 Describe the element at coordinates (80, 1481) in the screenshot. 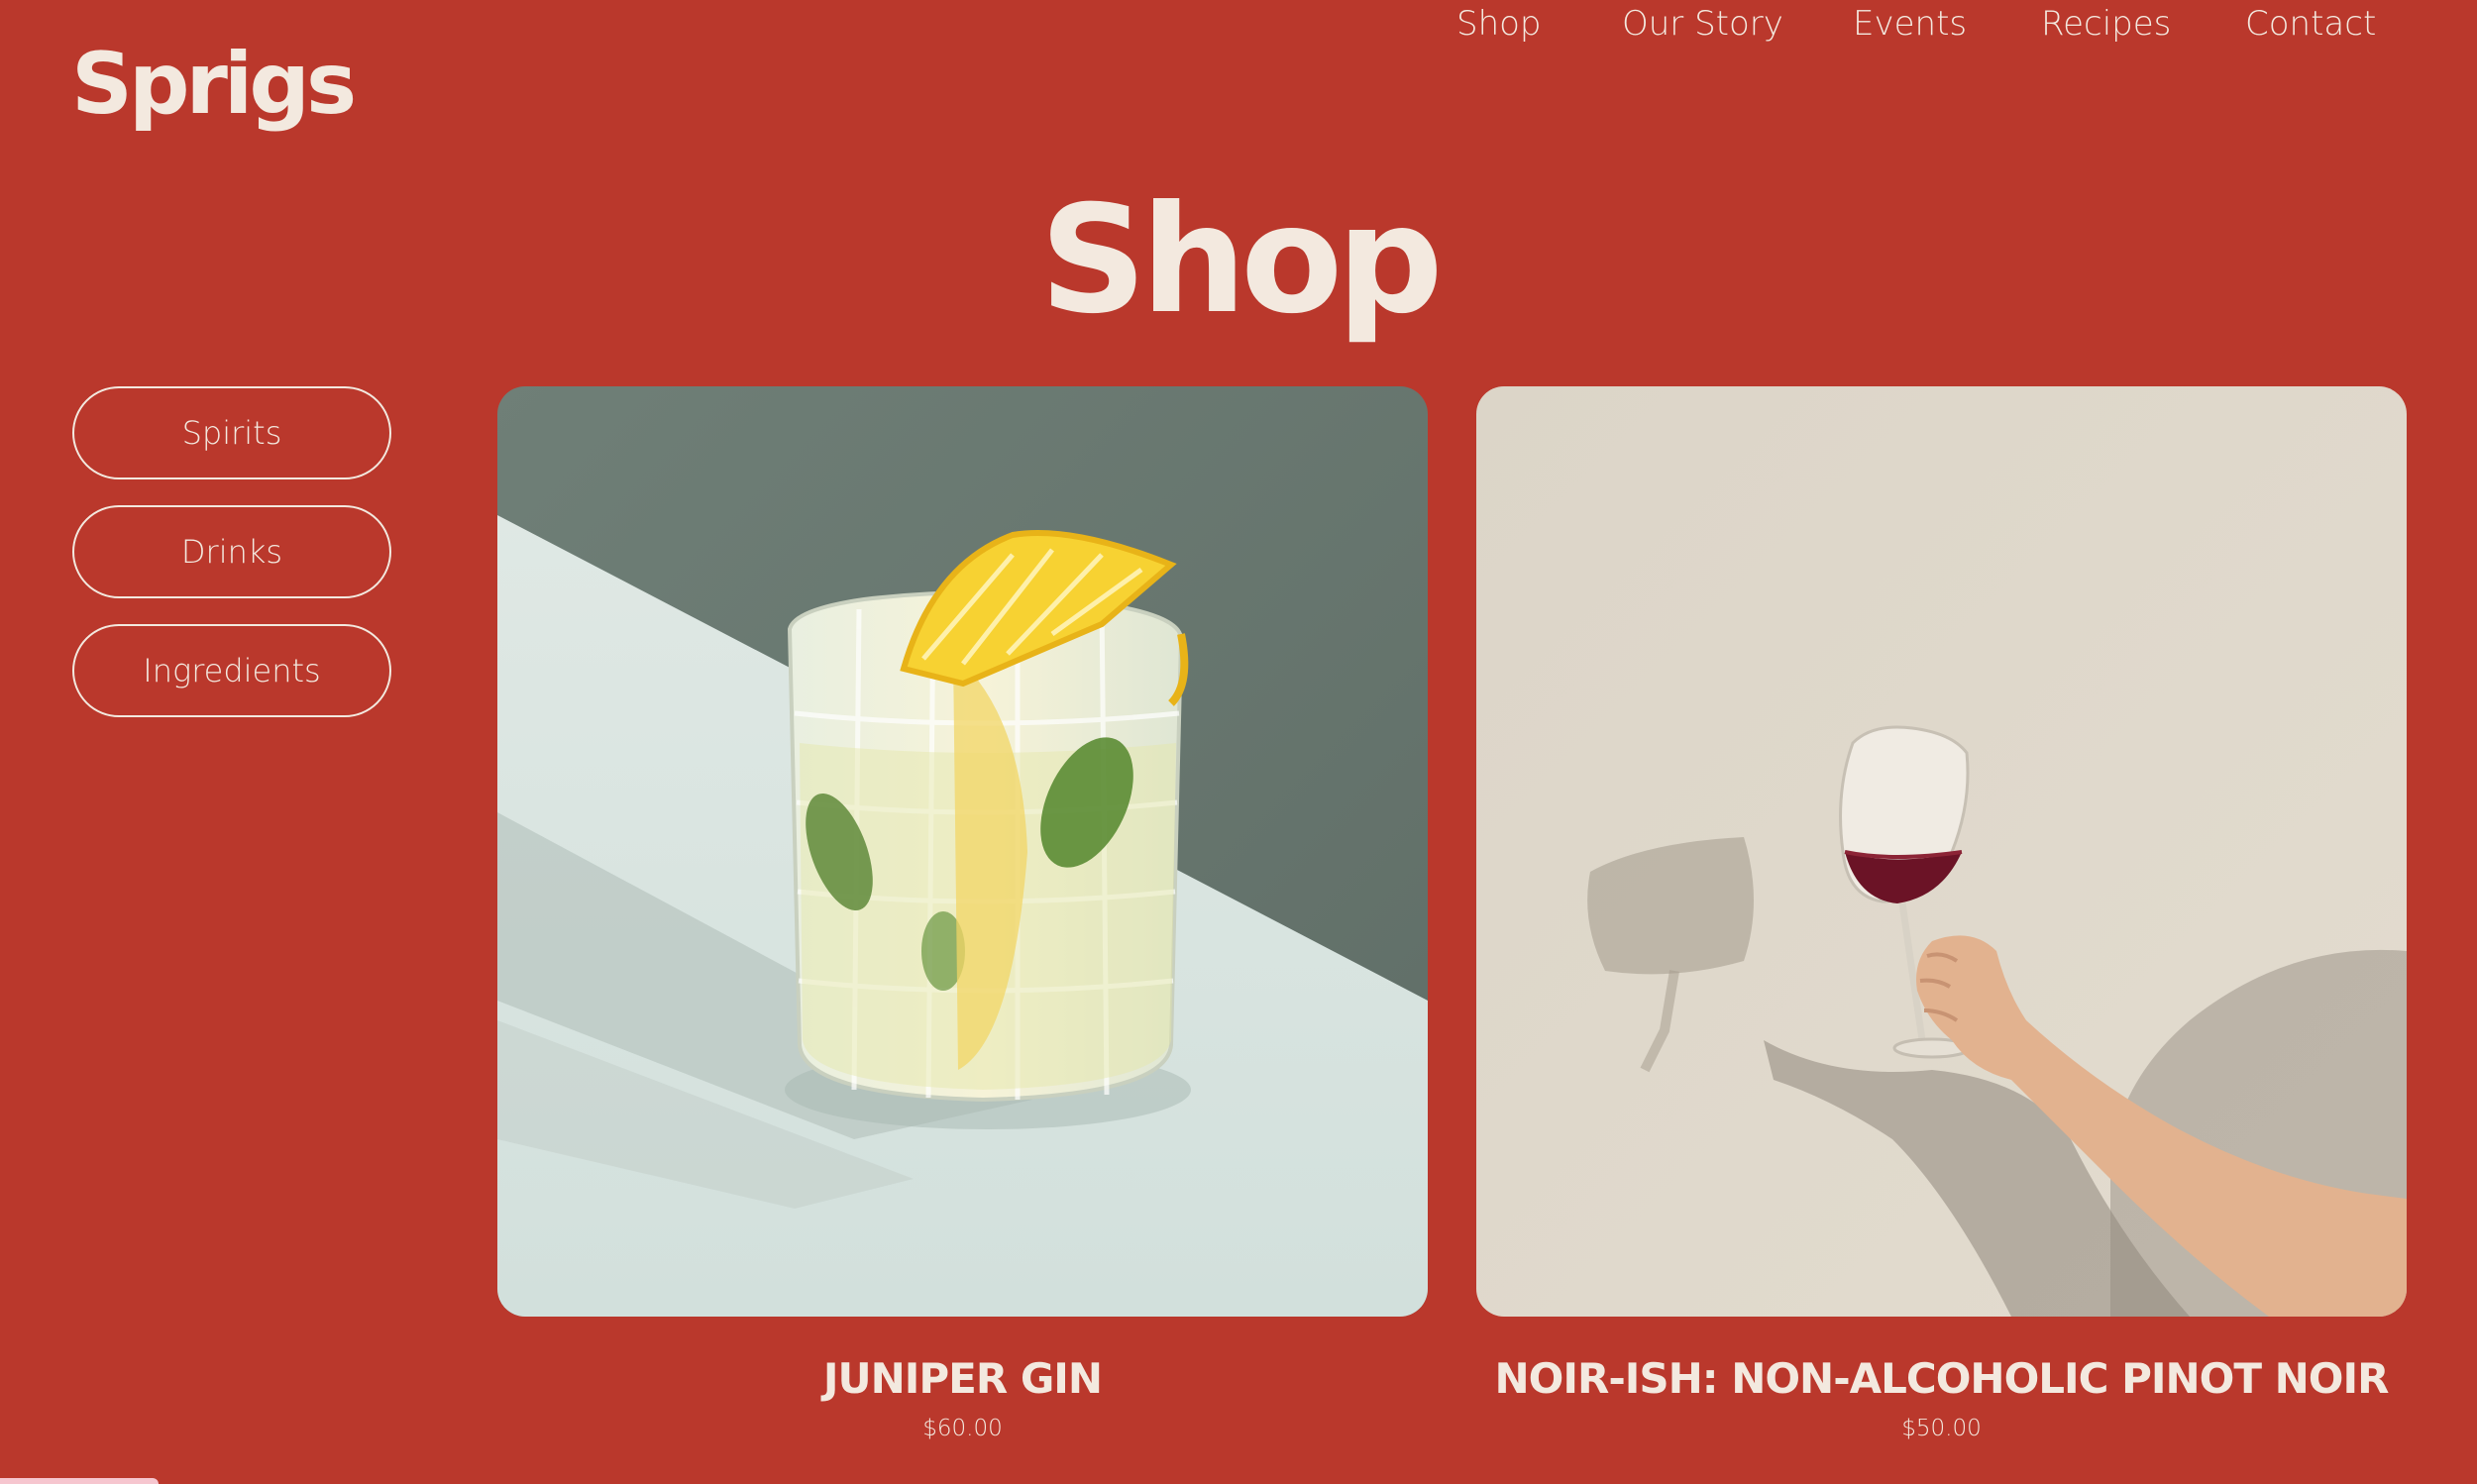

I see `corner-tab` at that location.